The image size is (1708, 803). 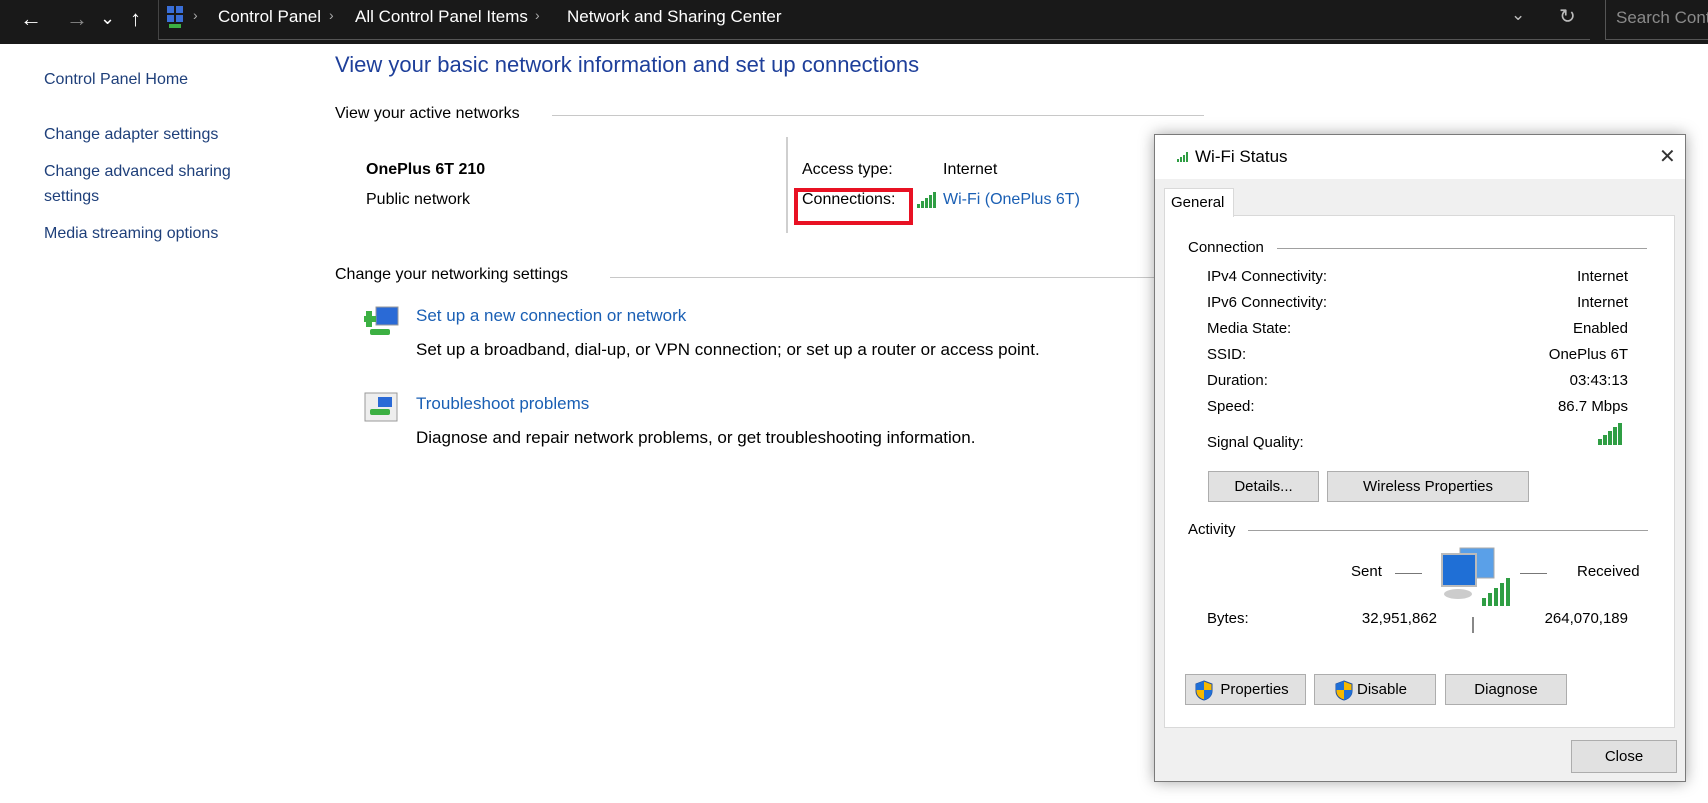 I want to click on search-placeholder: Search Cont, so click(x=1662, y=17).